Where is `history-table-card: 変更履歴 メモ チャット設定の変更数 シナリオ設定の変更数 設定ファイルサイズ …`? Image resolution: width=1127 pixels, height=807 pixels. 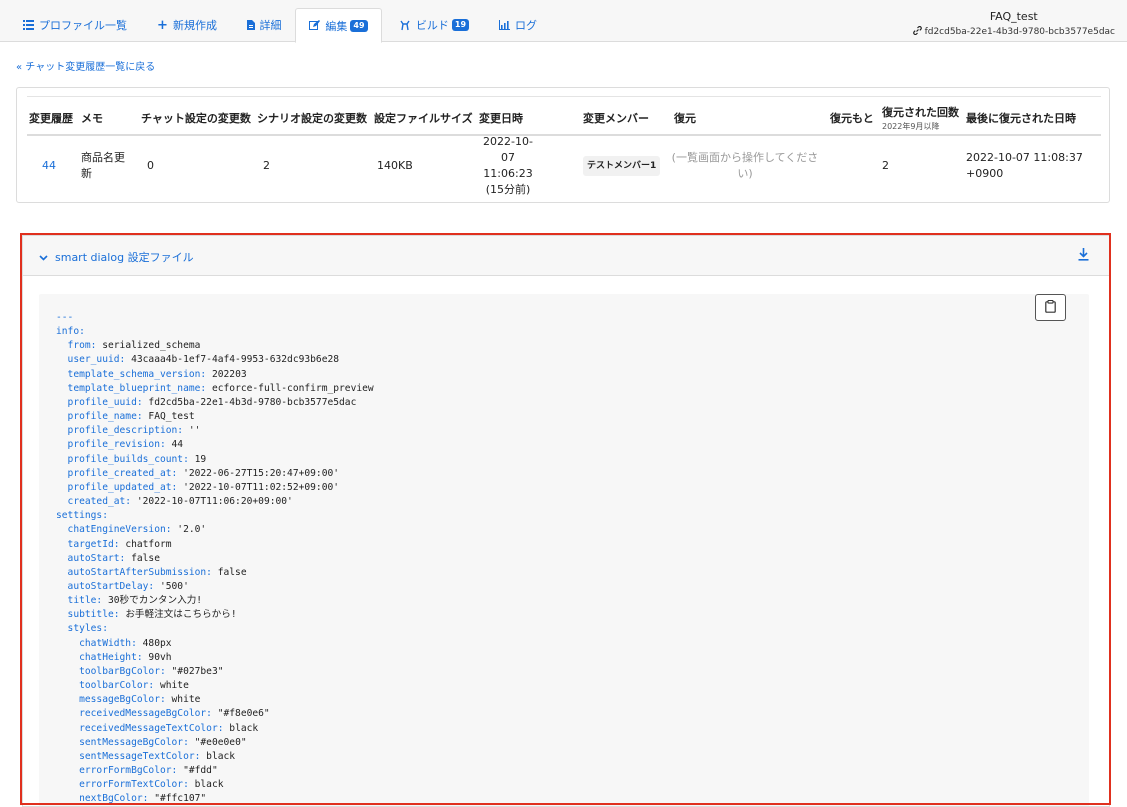
history-table-card: 変更履歴 メモ チャット設定の変更数 シナリオ設定の変更数 設定ファイルサイズ … is located at coordinates (563, 145).